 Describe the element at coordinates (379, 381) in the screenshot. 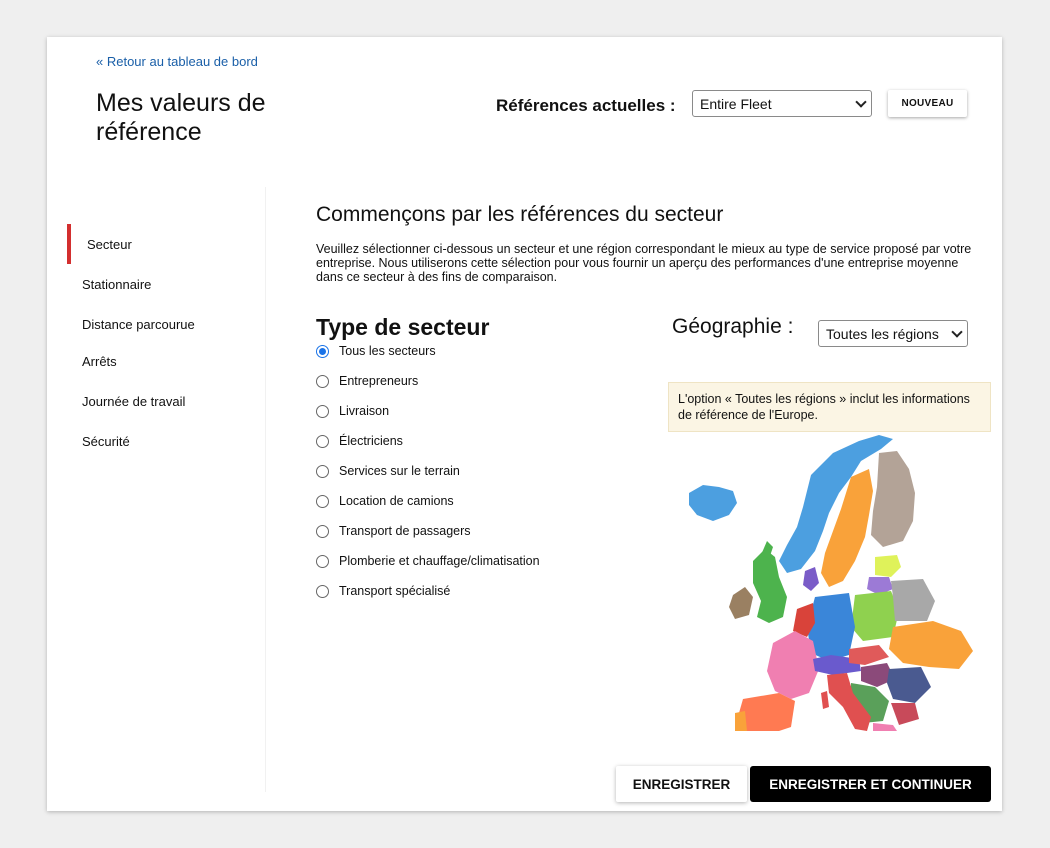

I see `sector-option-label: Entrepreneurs` at that location.